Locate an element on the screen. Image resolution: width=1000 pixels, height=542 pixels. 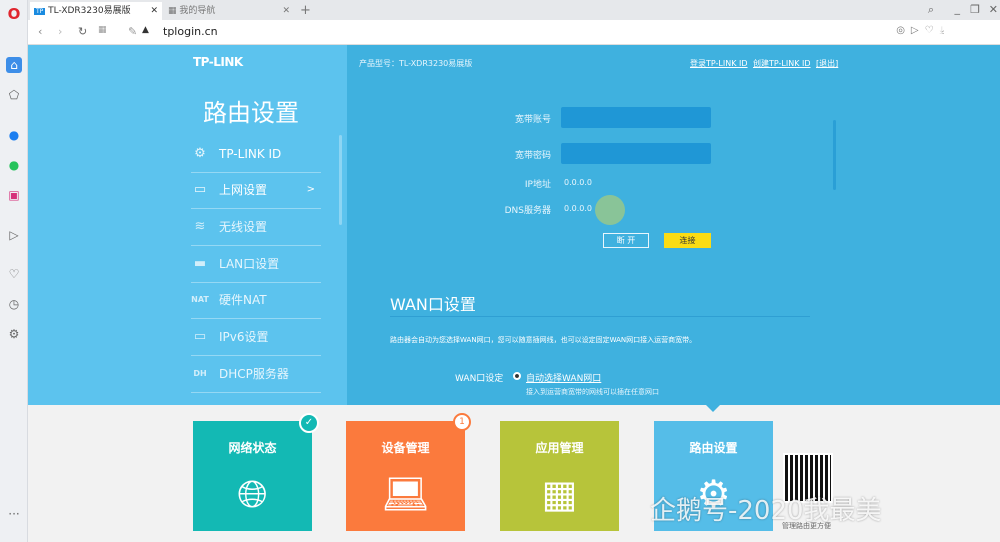
address-bar: ‹ › ↻ ▦ ✎ ▲ tplogin.cn ◎▷♡⤓ is located at coordinates (514, 32).